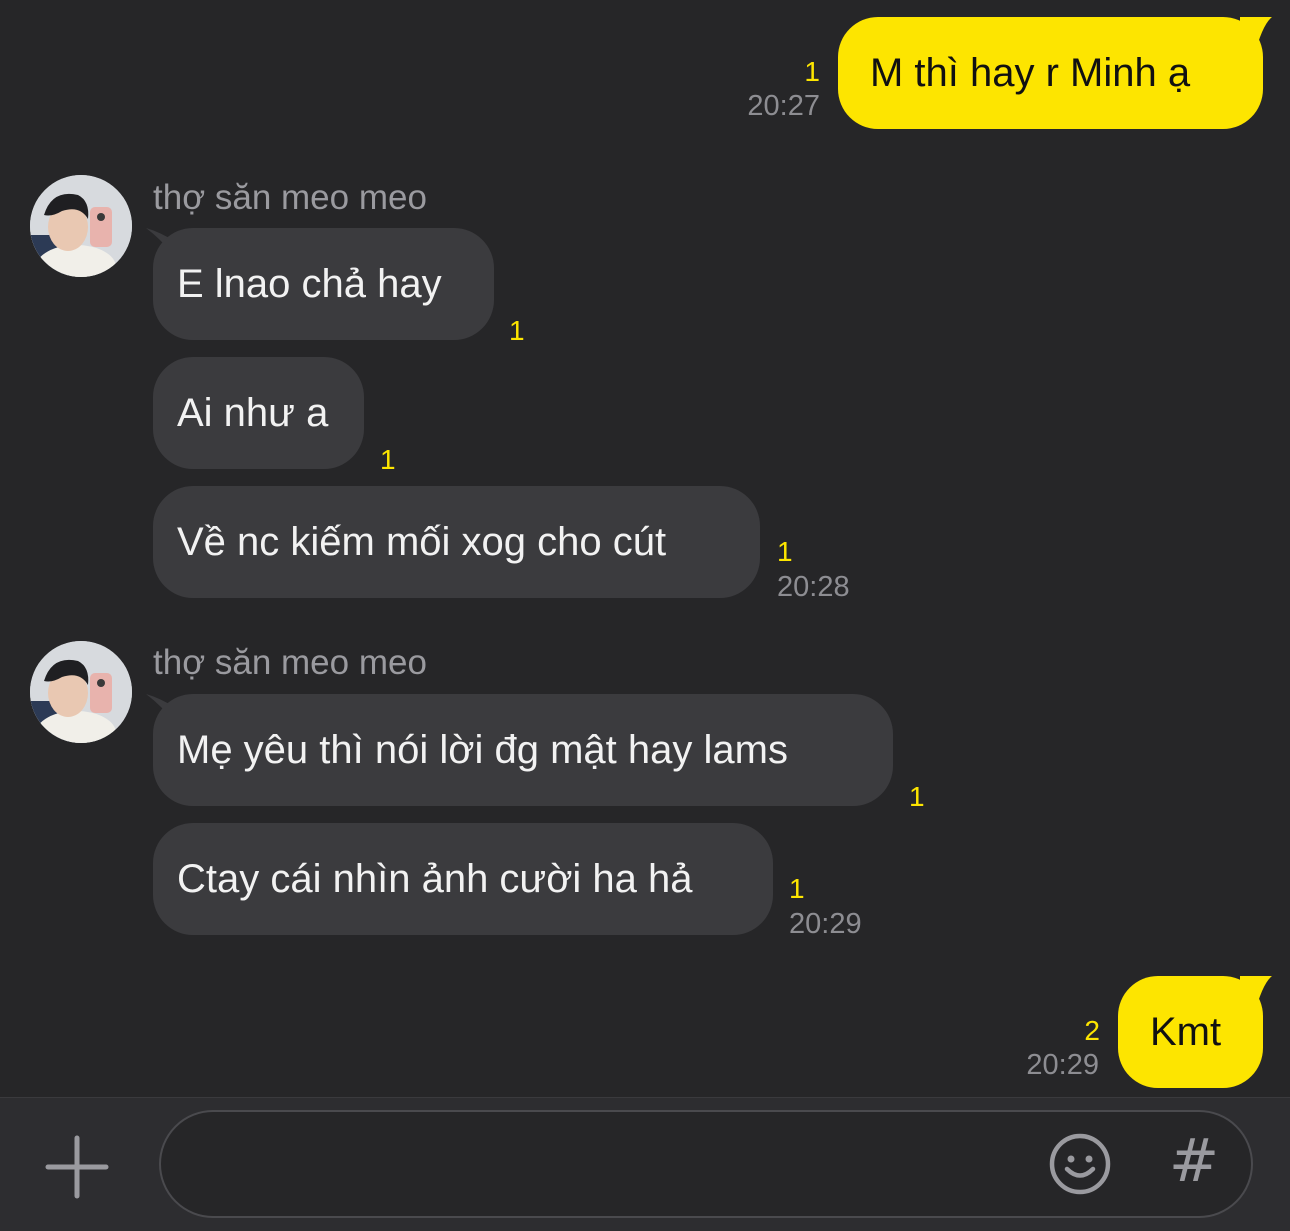 Image resolution: width=1290 pixels, height=1231 pixels. I want to click on their-message-bubble: E lnao chả hay, so click(323, 284).